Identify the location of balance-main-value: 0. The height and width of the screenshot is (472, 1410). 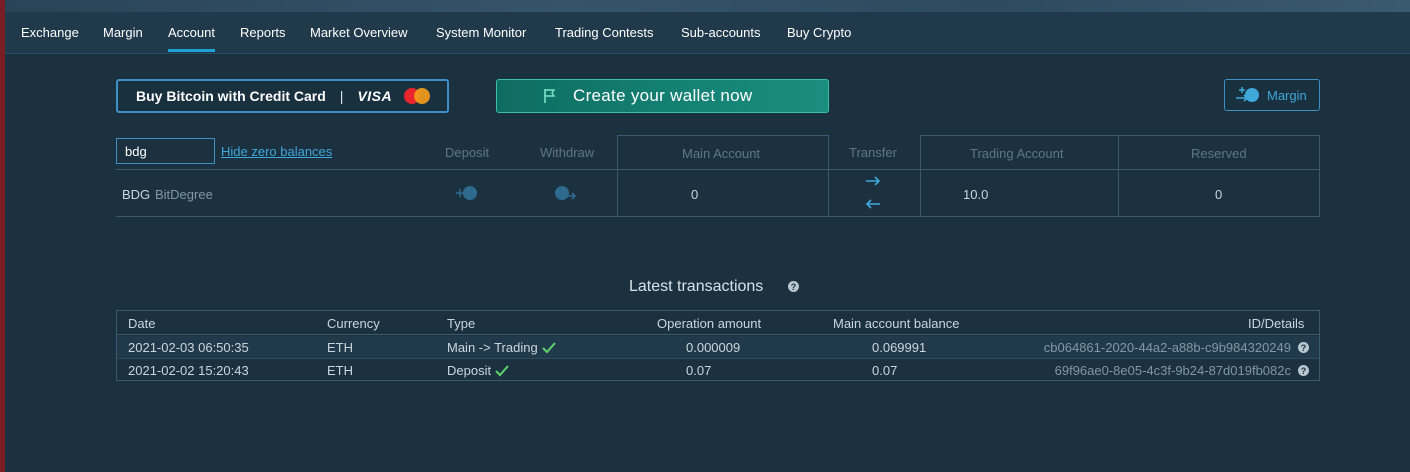
(695, 194).